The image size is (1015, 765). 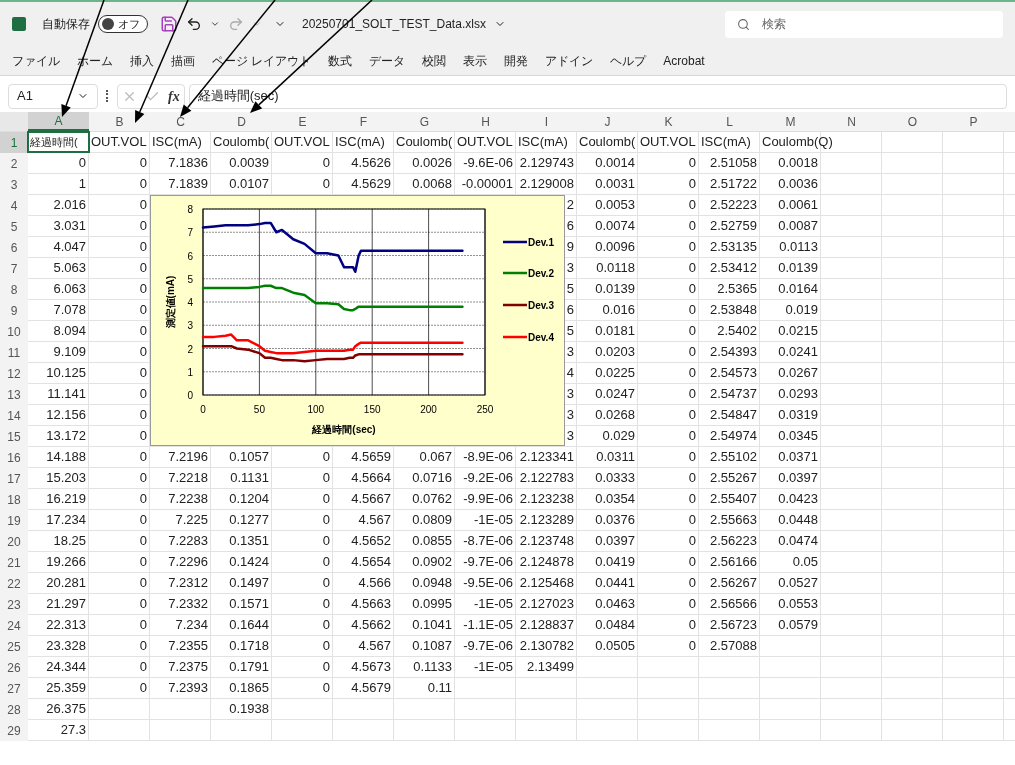 What do you see at coordinates (188, 457) in the screenshot?
I see `table-cell-text: 7.2196` at bounding box center [188, 457].